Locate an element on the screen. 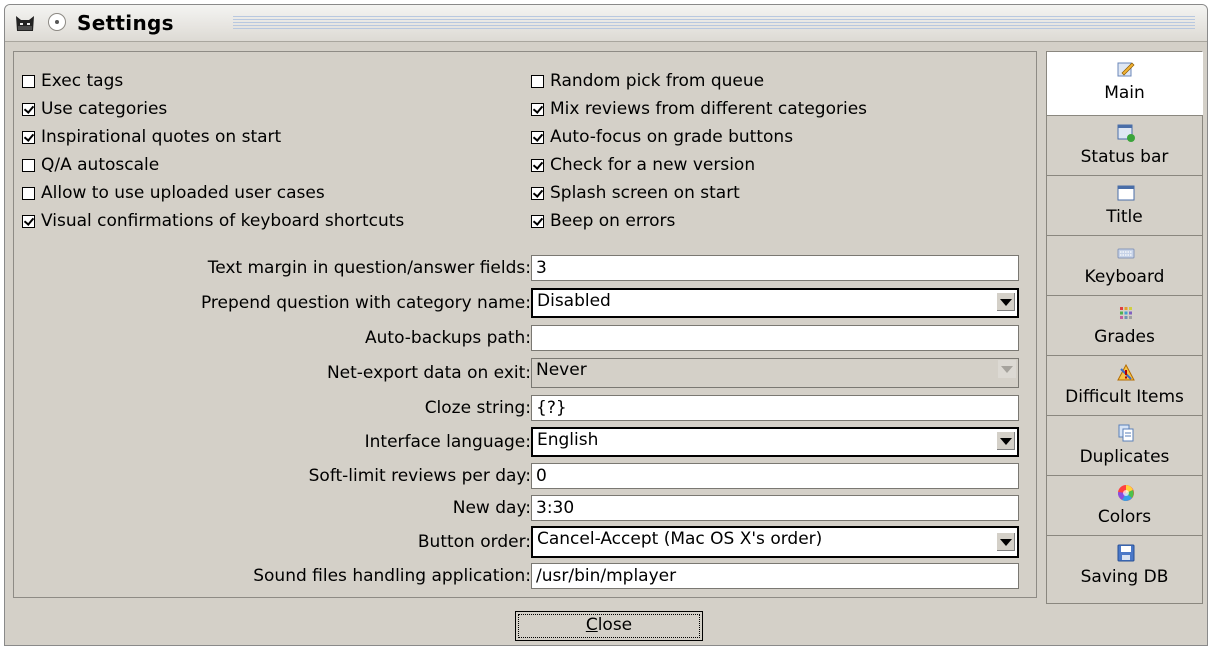 This screenshot has height=650, width=1212. checkbox-check-new-version: Check for a new version is located at coordinates (643, 165).